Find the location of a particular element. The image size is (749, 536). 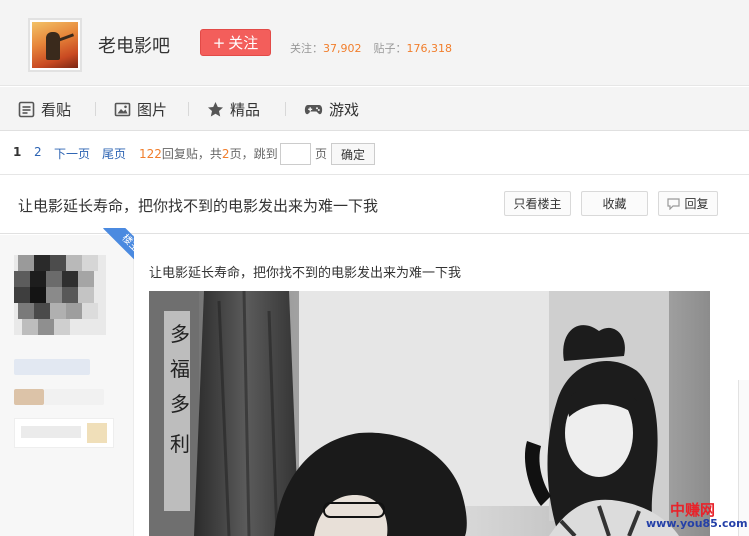

tab-posts: 看贴 is located at coordinates (44, 109).